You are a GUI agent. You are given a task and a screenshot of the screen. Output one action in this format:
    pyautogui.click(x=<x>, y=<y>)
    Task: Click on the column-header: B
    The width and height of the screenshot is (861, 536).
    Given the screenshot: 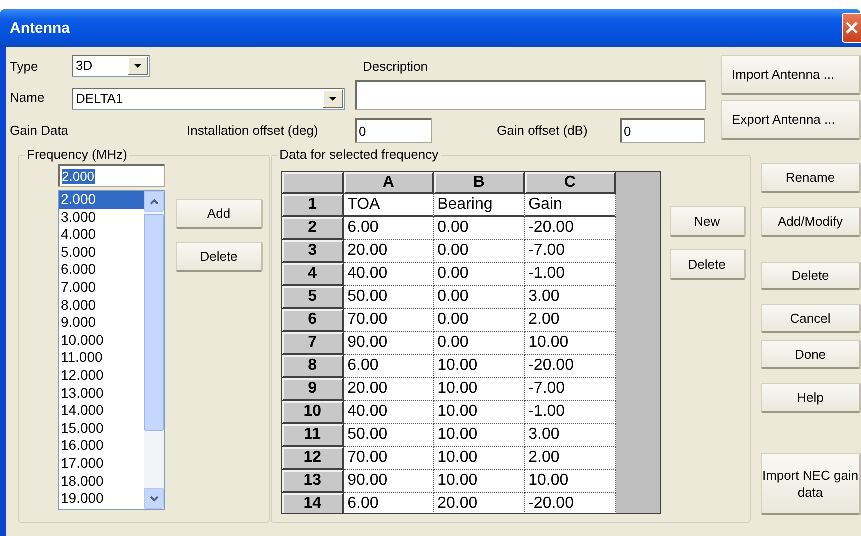 What is the action you would take?
    pyautogui.click(x=479, y=183)
    